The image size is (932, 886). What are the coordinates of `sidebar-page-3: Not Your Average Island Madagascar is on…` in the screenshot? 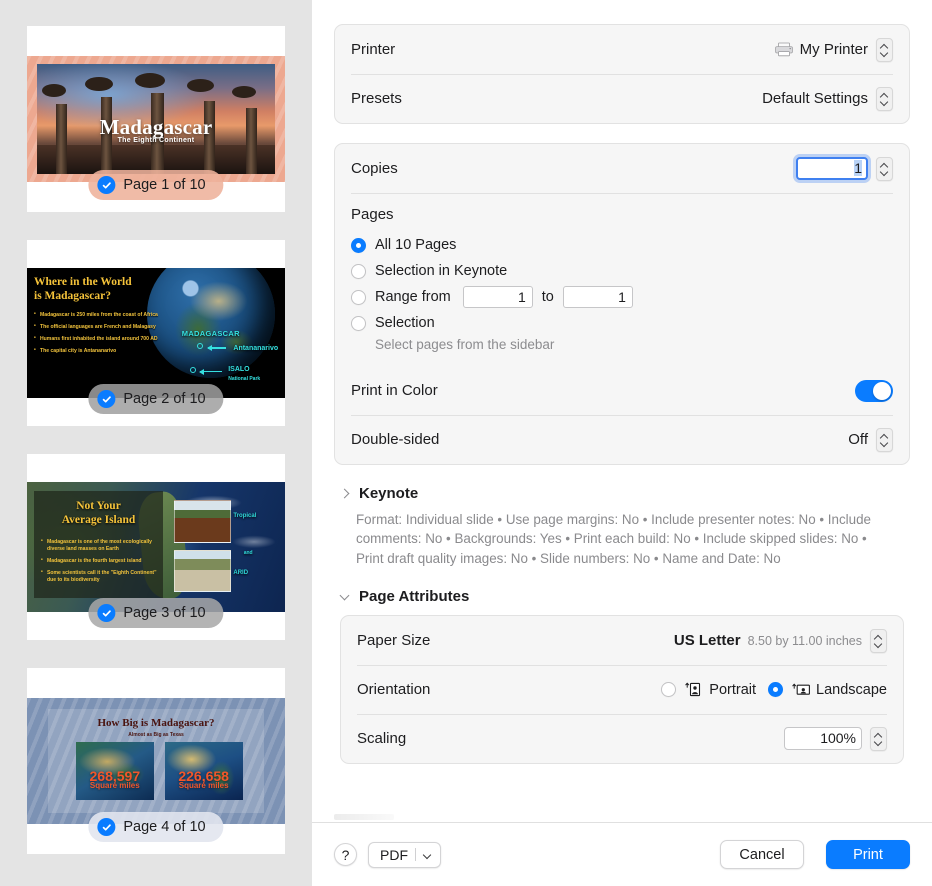 It's located at (156, 547).